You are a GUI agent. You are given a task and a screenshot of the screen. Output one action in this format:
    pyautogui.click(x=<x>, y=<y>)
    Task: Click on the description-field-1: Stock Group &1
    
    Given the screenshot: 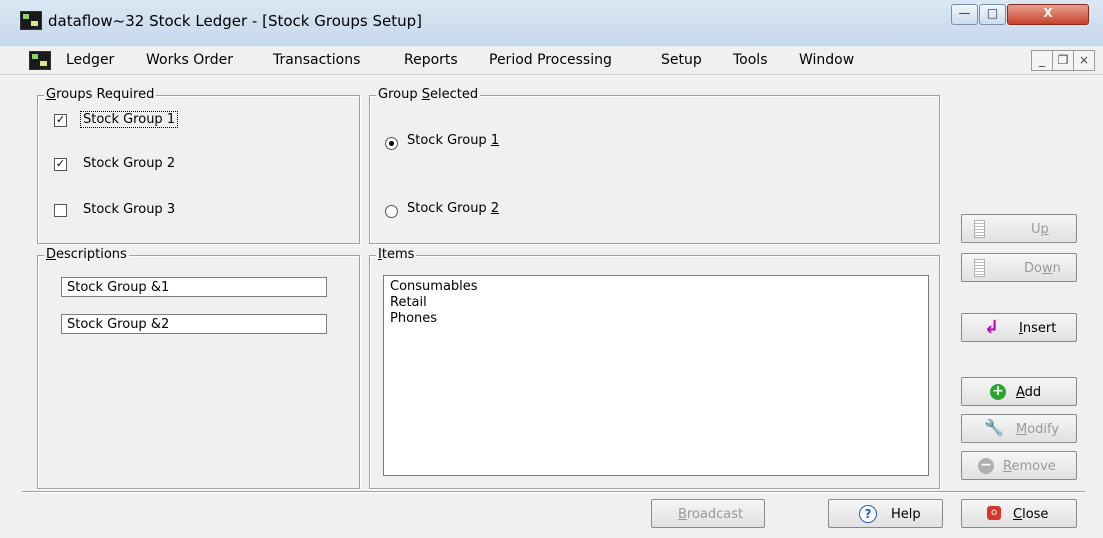 What is the action you would take?
    pyautogui.click(x=194, y=287)
    